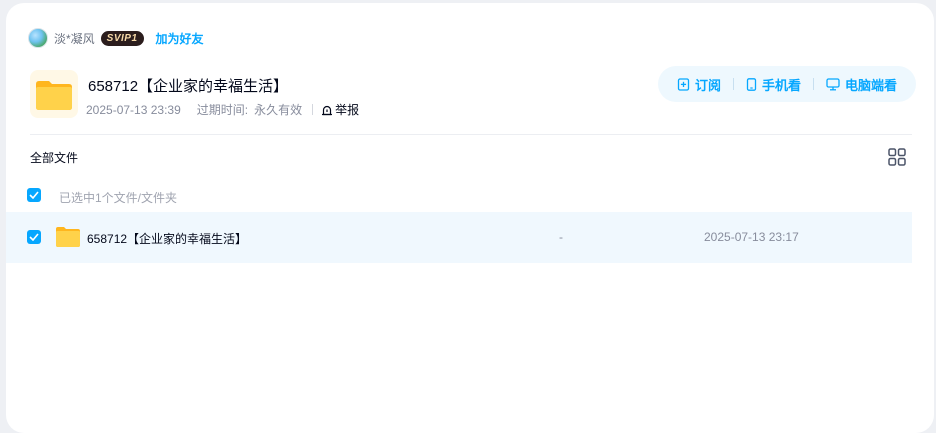 The width and height of the screenshot is (936, 433). What do you see at coordinates (54, 94) in the screenshot?
I see `share-folder-icon` at bounding box center [54, 94].